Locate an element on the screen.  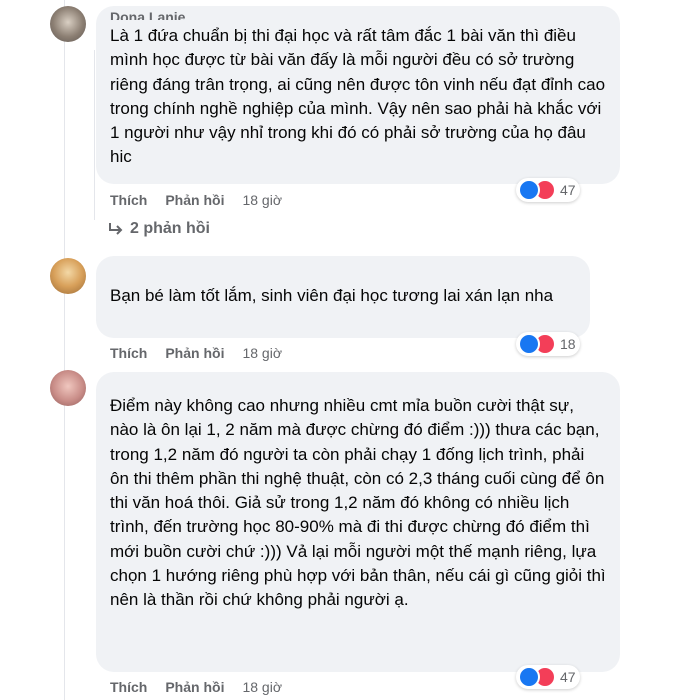
thread-line is located at coordinates (94, 135).